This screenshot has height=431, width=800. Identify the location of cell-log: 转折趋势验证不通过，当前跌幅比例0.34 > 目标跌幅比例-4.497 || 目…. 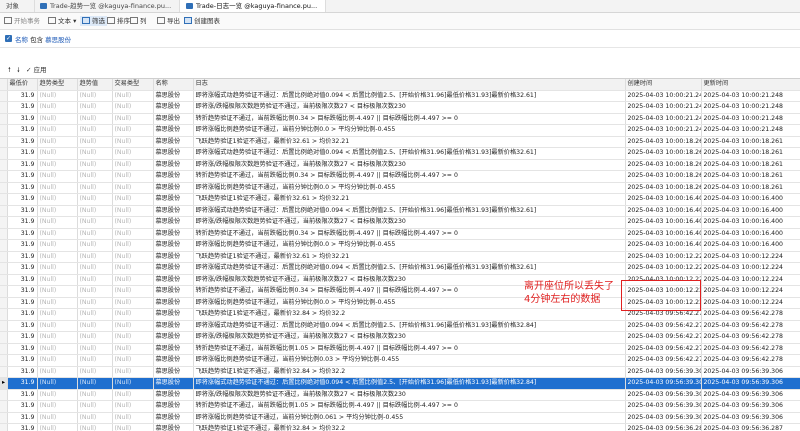
(409, 177).